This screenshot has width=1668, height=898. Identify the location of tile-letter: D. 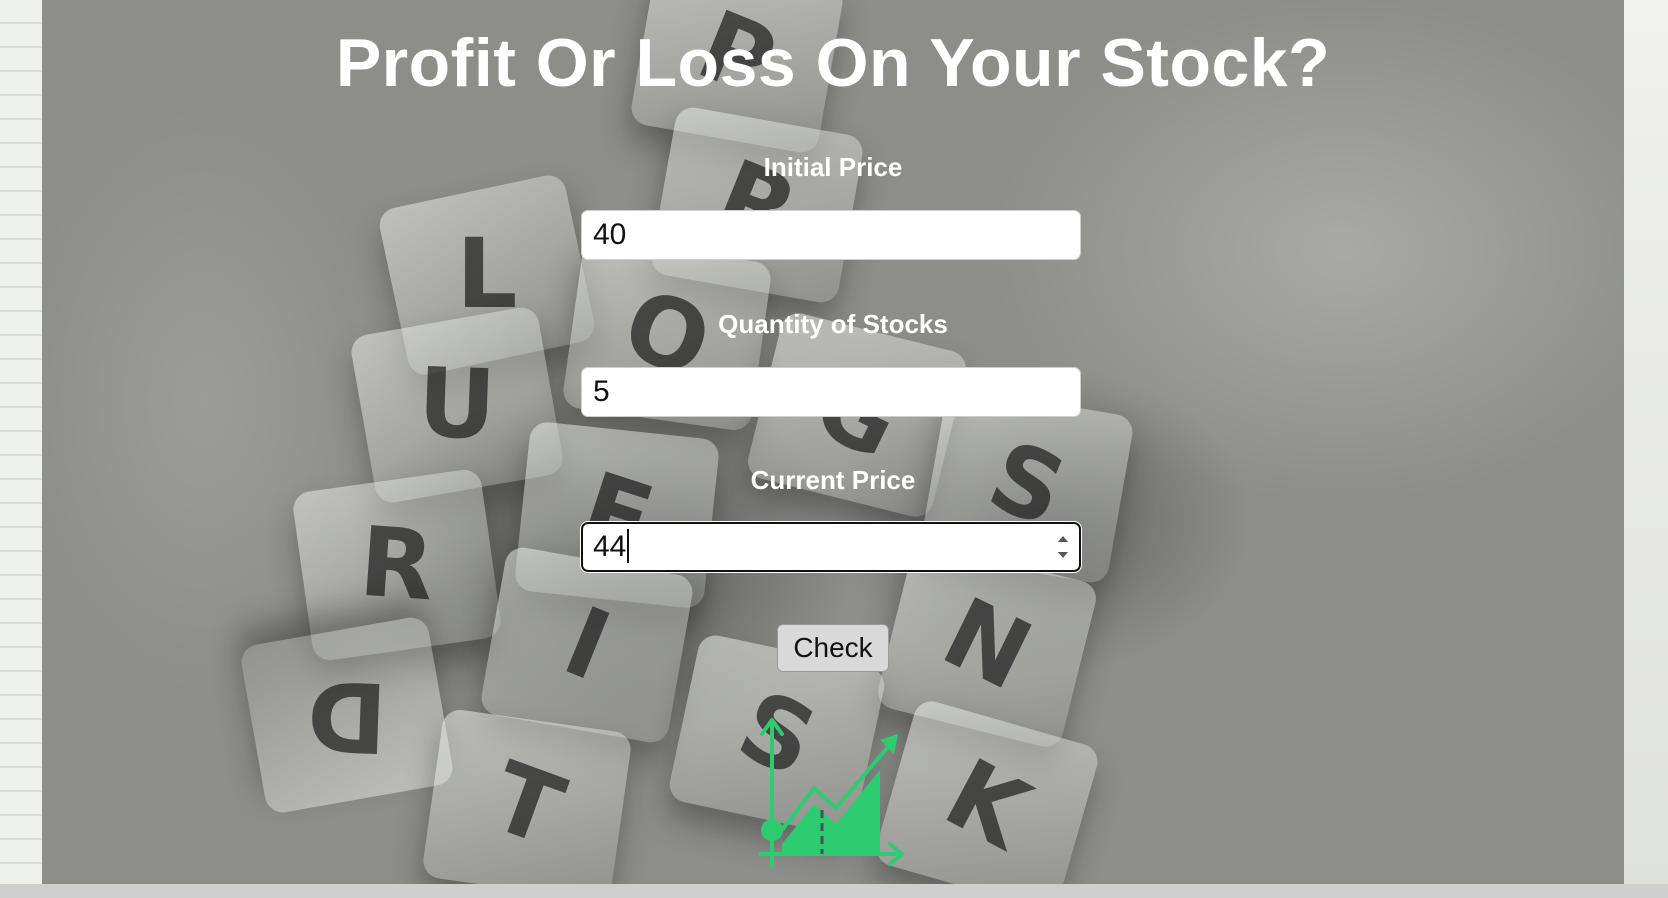
(347, 716).